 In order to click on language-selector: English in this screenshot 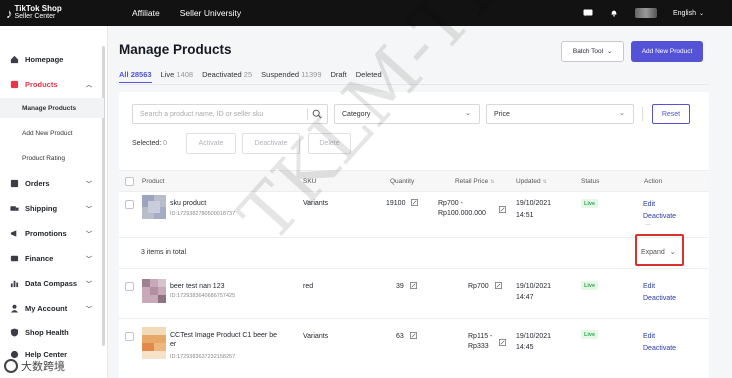, I will do `click(684, 13)`.